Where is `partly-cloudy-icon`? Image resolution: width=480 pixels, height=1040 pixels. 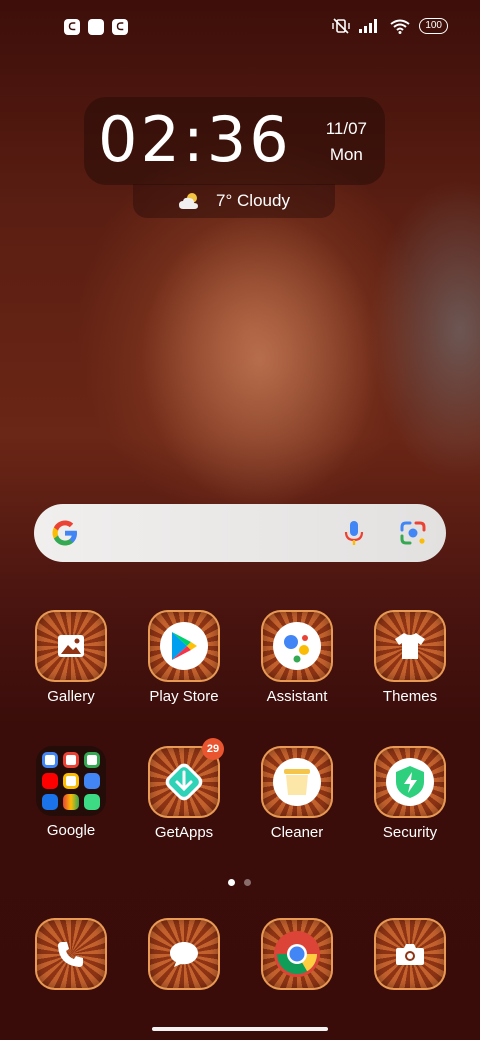
partly-cloudy-icon is located at coordinates (189, 201).